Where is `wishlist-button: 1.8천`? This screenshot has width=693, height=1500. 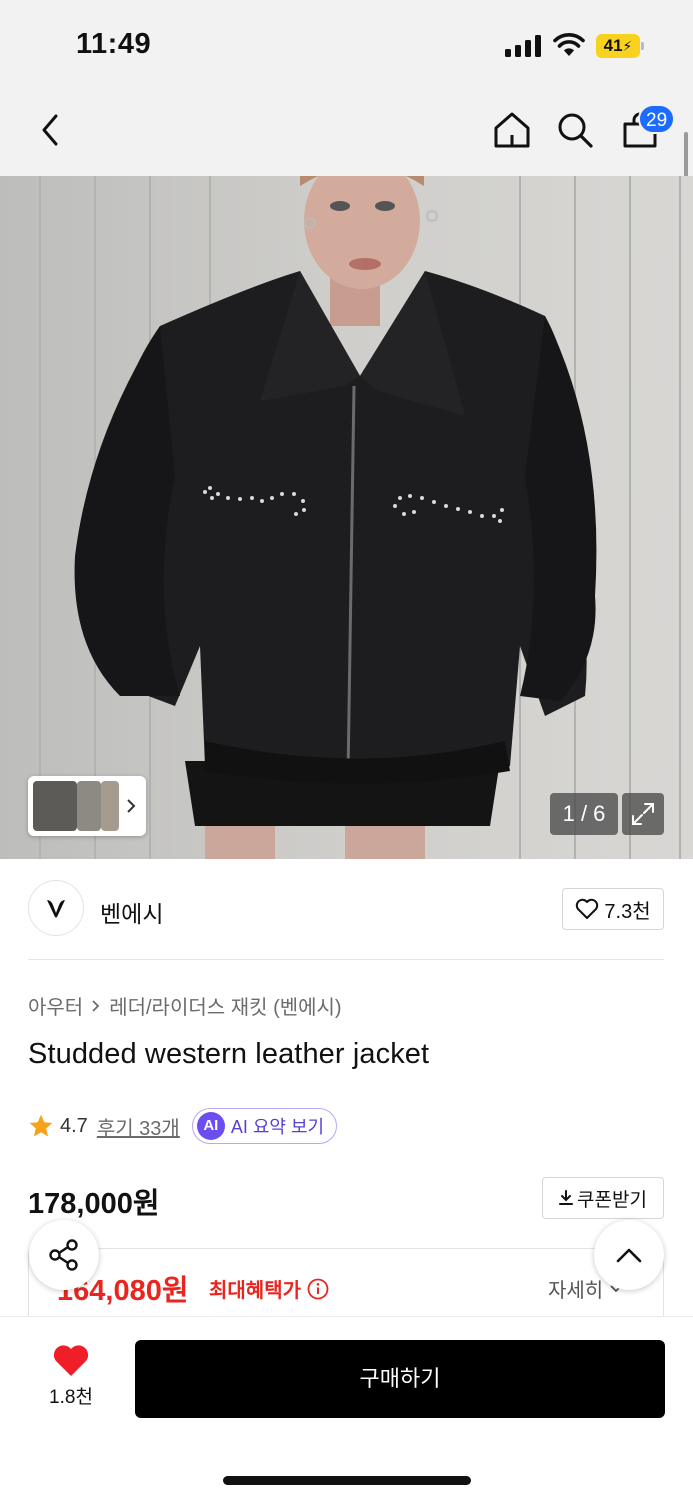
wishlist-button: 1.8천 is located at coordinates (71, 1380).